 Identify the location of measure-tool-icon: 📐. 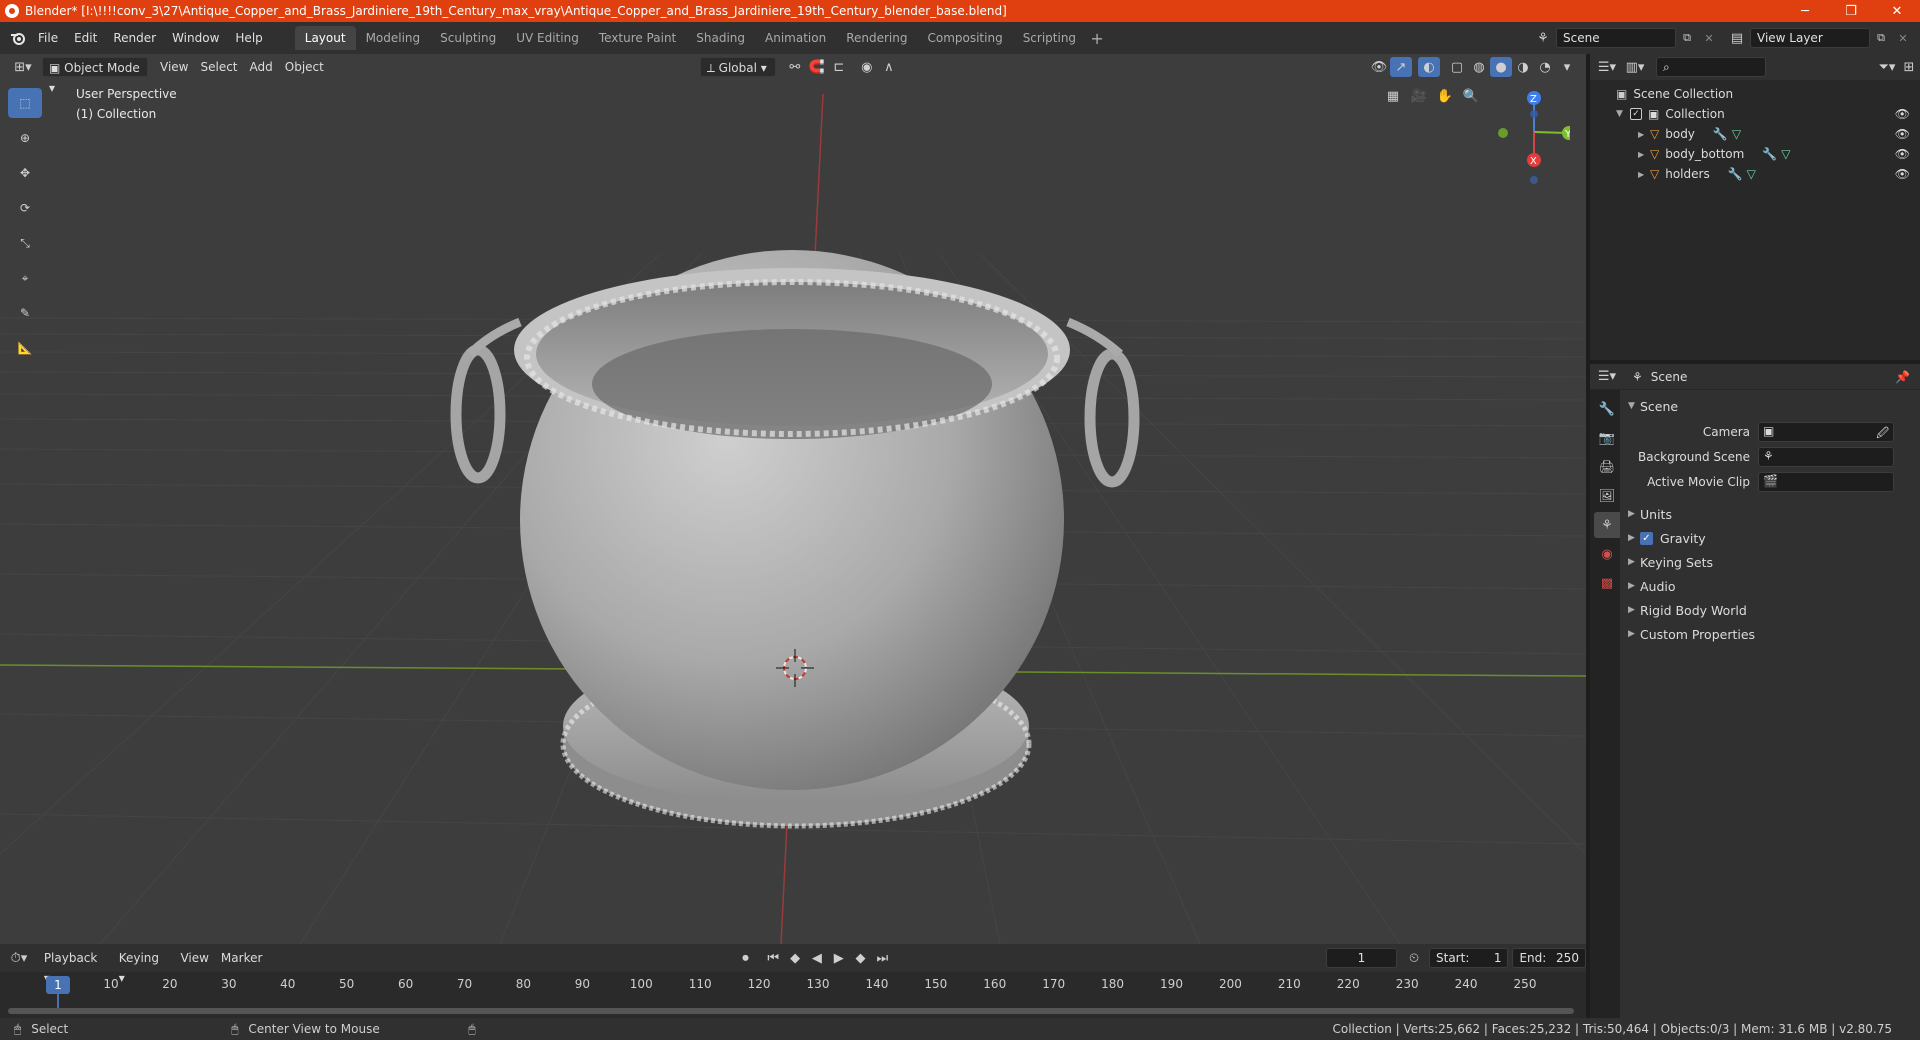
(25, 348).